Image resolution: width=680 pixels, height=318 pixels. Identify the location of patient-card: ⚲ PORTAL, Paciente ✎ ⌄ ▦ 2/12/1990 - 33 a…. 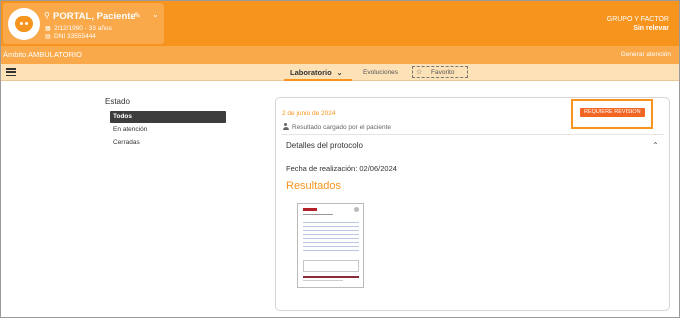
(83, 23).